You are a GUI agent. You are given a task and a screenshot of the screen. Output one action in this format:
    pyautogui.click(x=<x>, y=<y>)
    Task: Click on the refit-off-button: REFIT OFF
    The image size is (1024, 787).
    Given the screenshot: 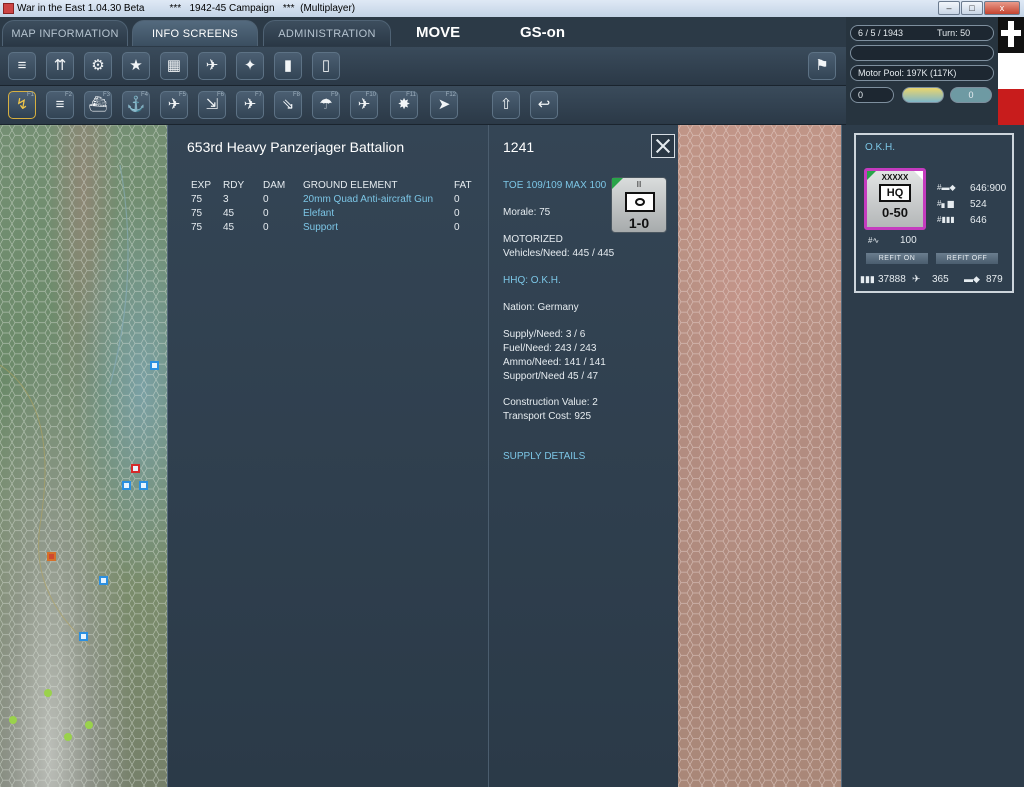 What is the action you would take?
    pyautogui.click(x=967, y=258)
    